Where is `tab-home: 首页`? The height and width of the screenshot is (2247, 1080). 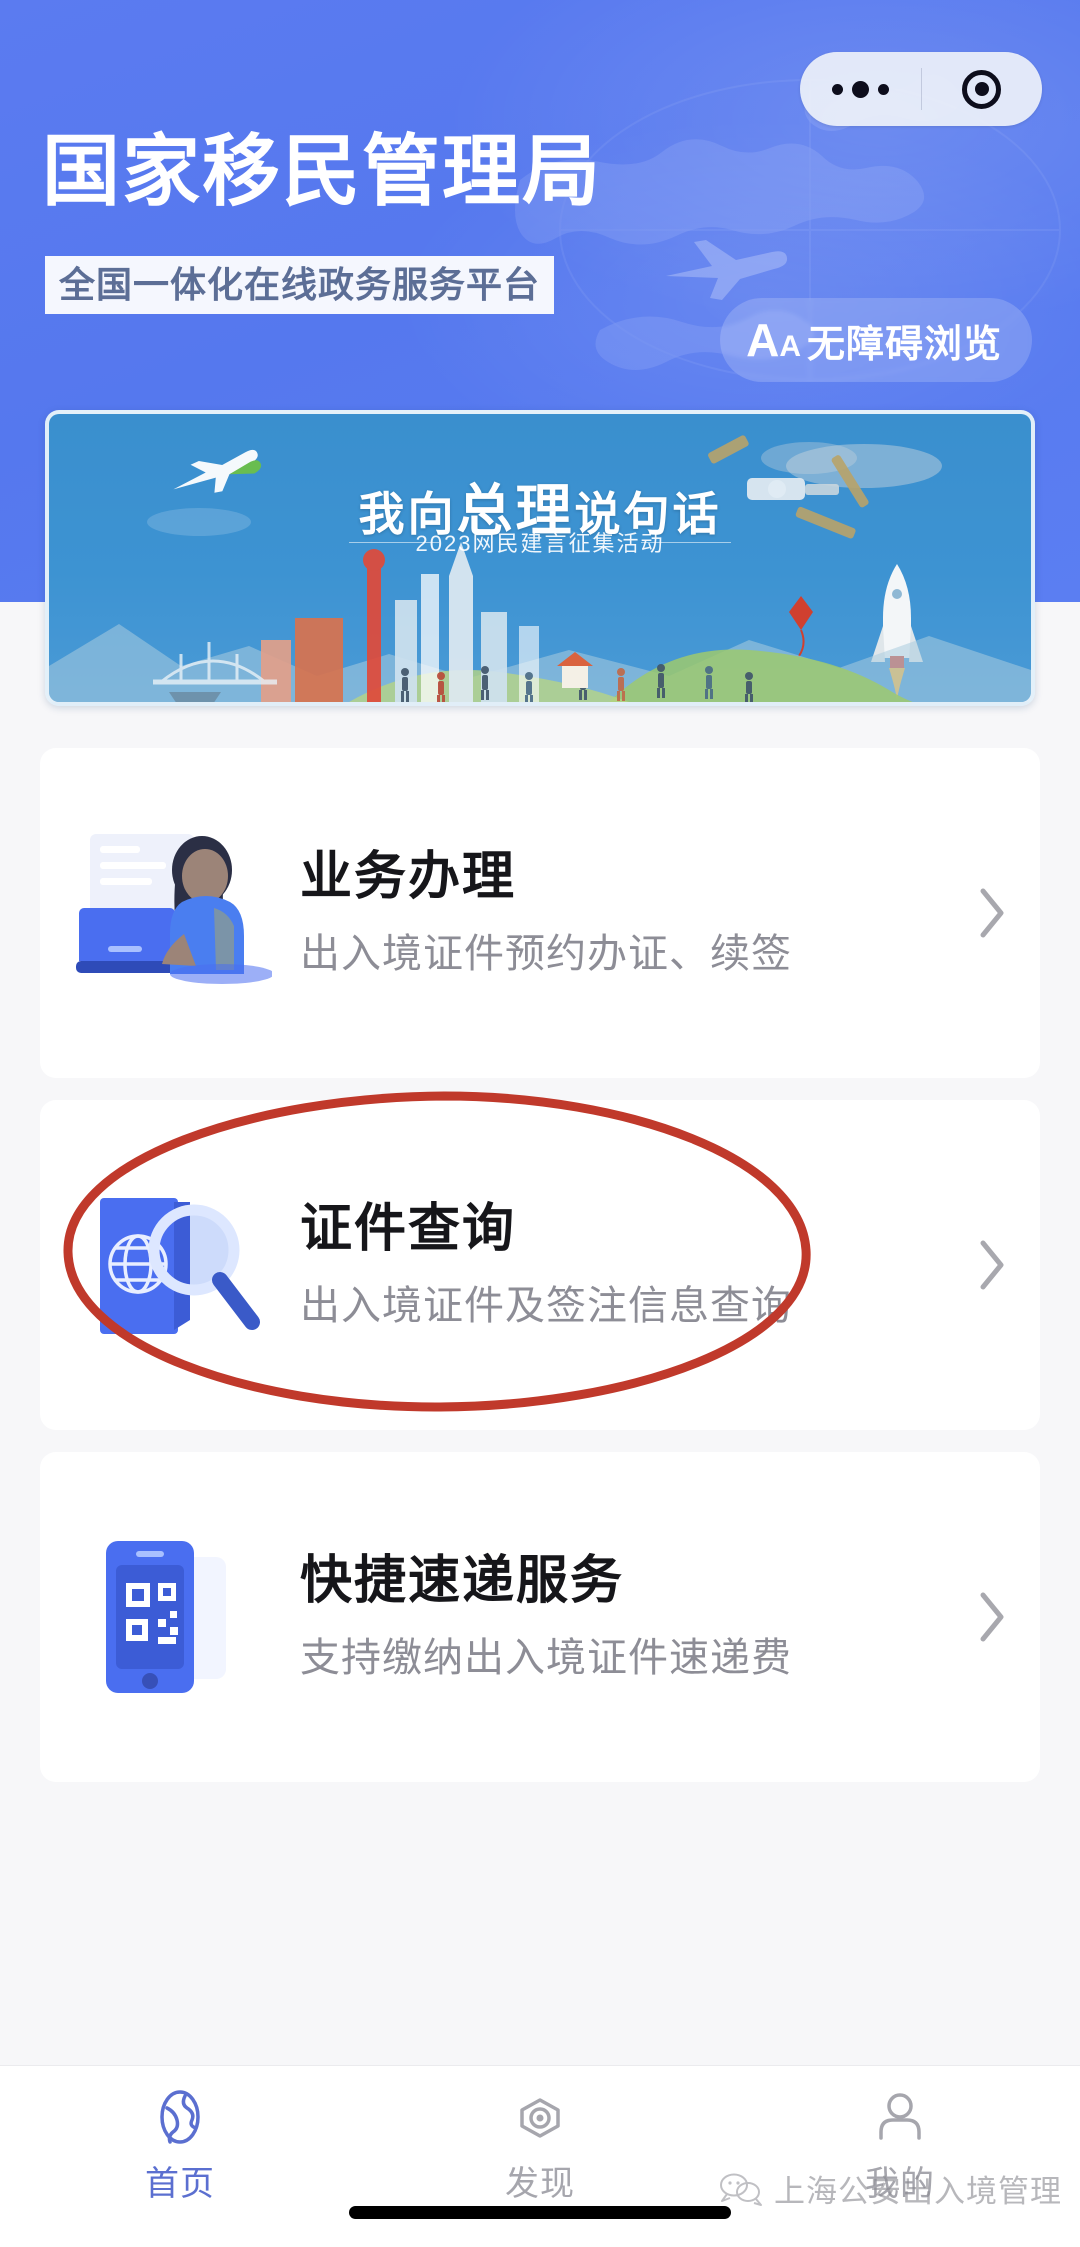 tab-home: 首页 is located at coordinates (180, 2156).